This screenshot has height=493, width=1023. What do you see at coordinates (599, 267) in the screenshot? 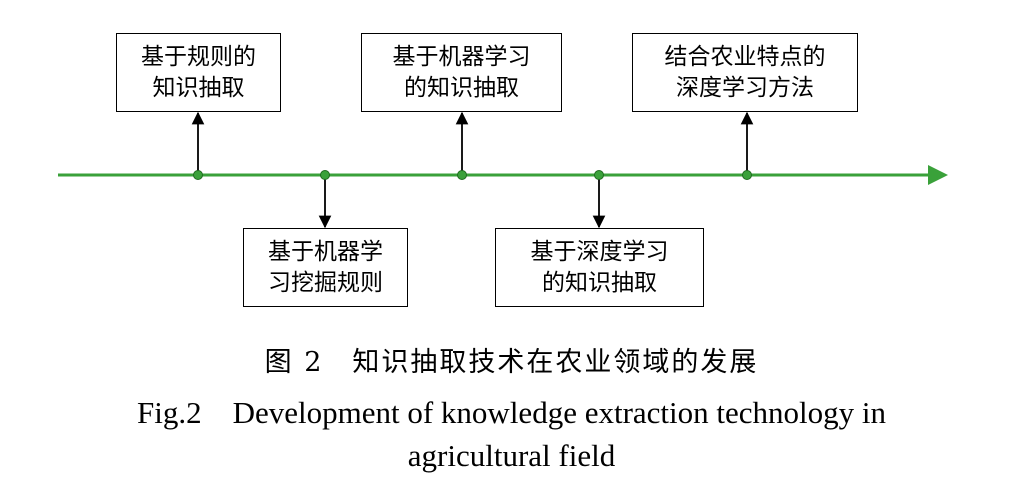
I see `event-box-dl-extraction: 基于深度学习 的知识抽取` at bounding box center [599, 267].